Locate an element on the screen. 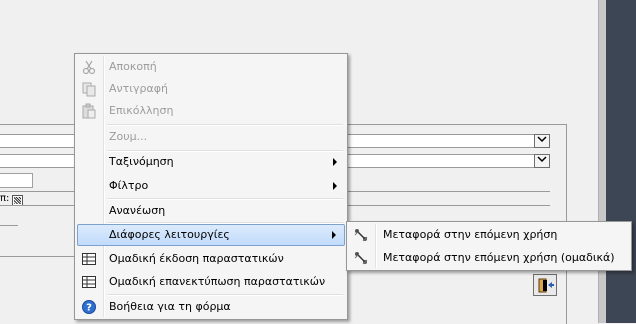 The image size is (636, 324). exit-button is located at coordinates (545, 285).